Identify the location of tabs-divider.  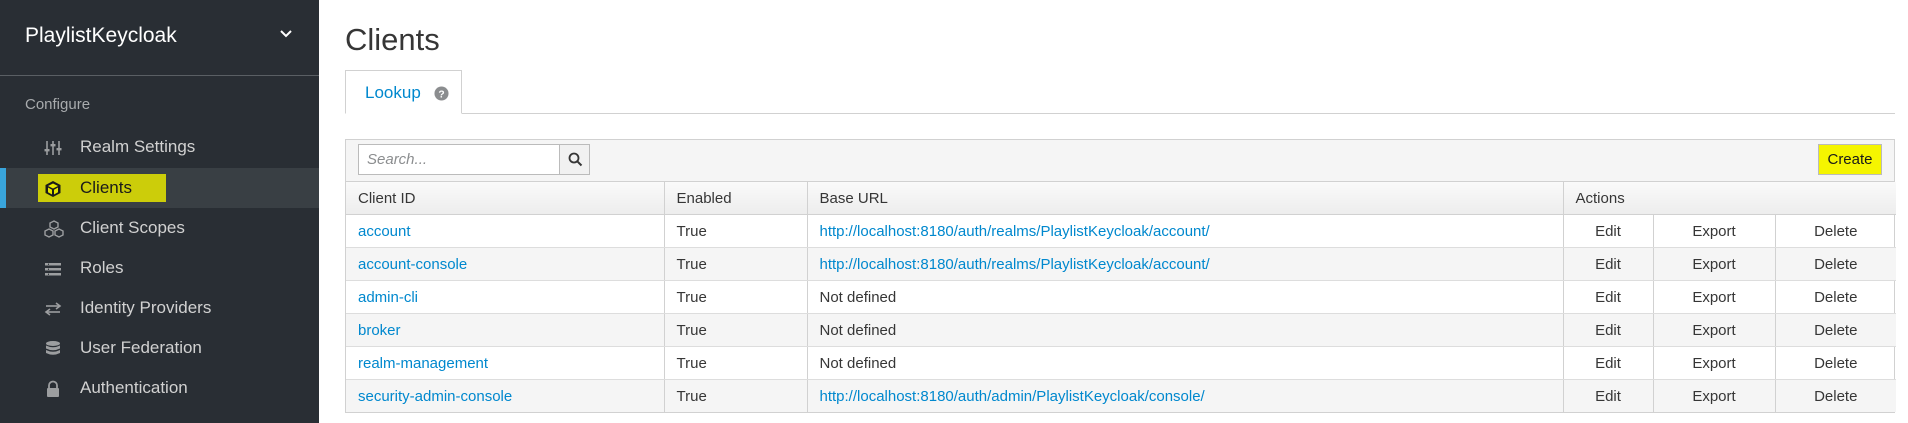
(1120, 113).